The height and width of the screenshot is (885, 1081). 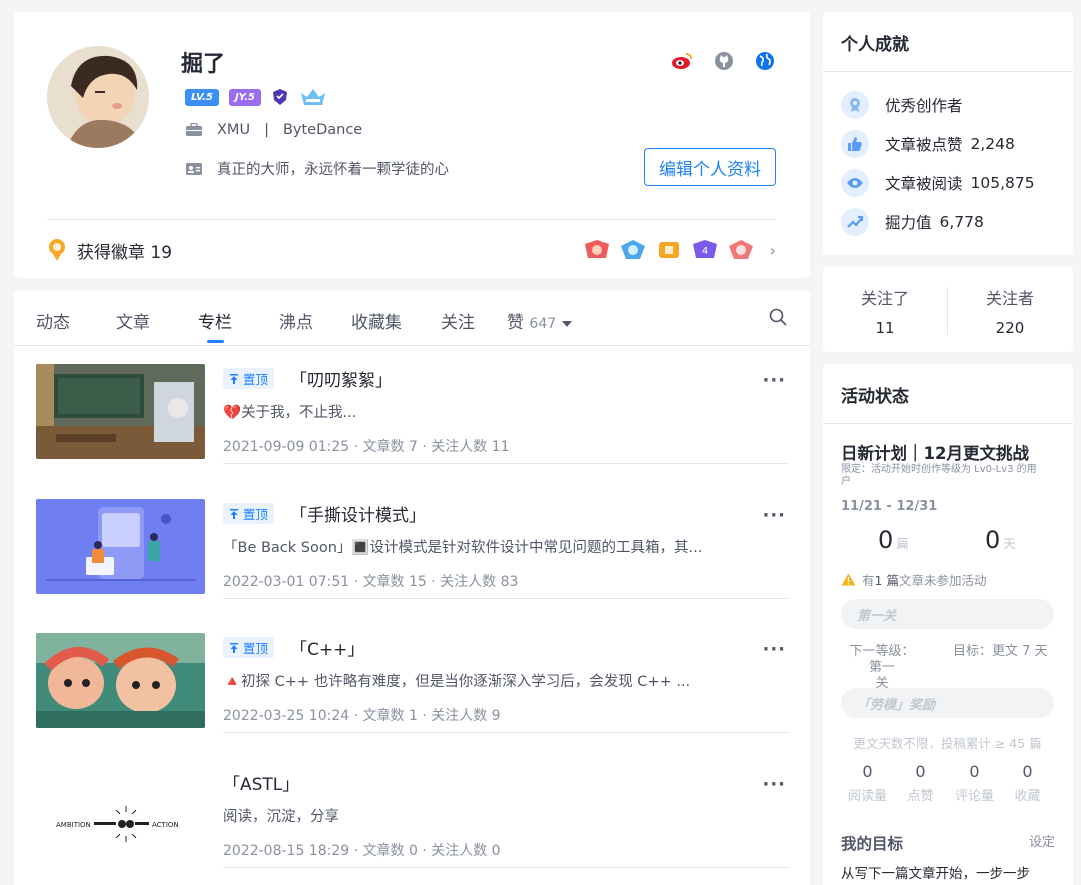 What do you see at coordinates (935, 452) in the screenshot?
I see `event-title: 日新计划｜12月更文挑战` at bounding box center [935, 452].